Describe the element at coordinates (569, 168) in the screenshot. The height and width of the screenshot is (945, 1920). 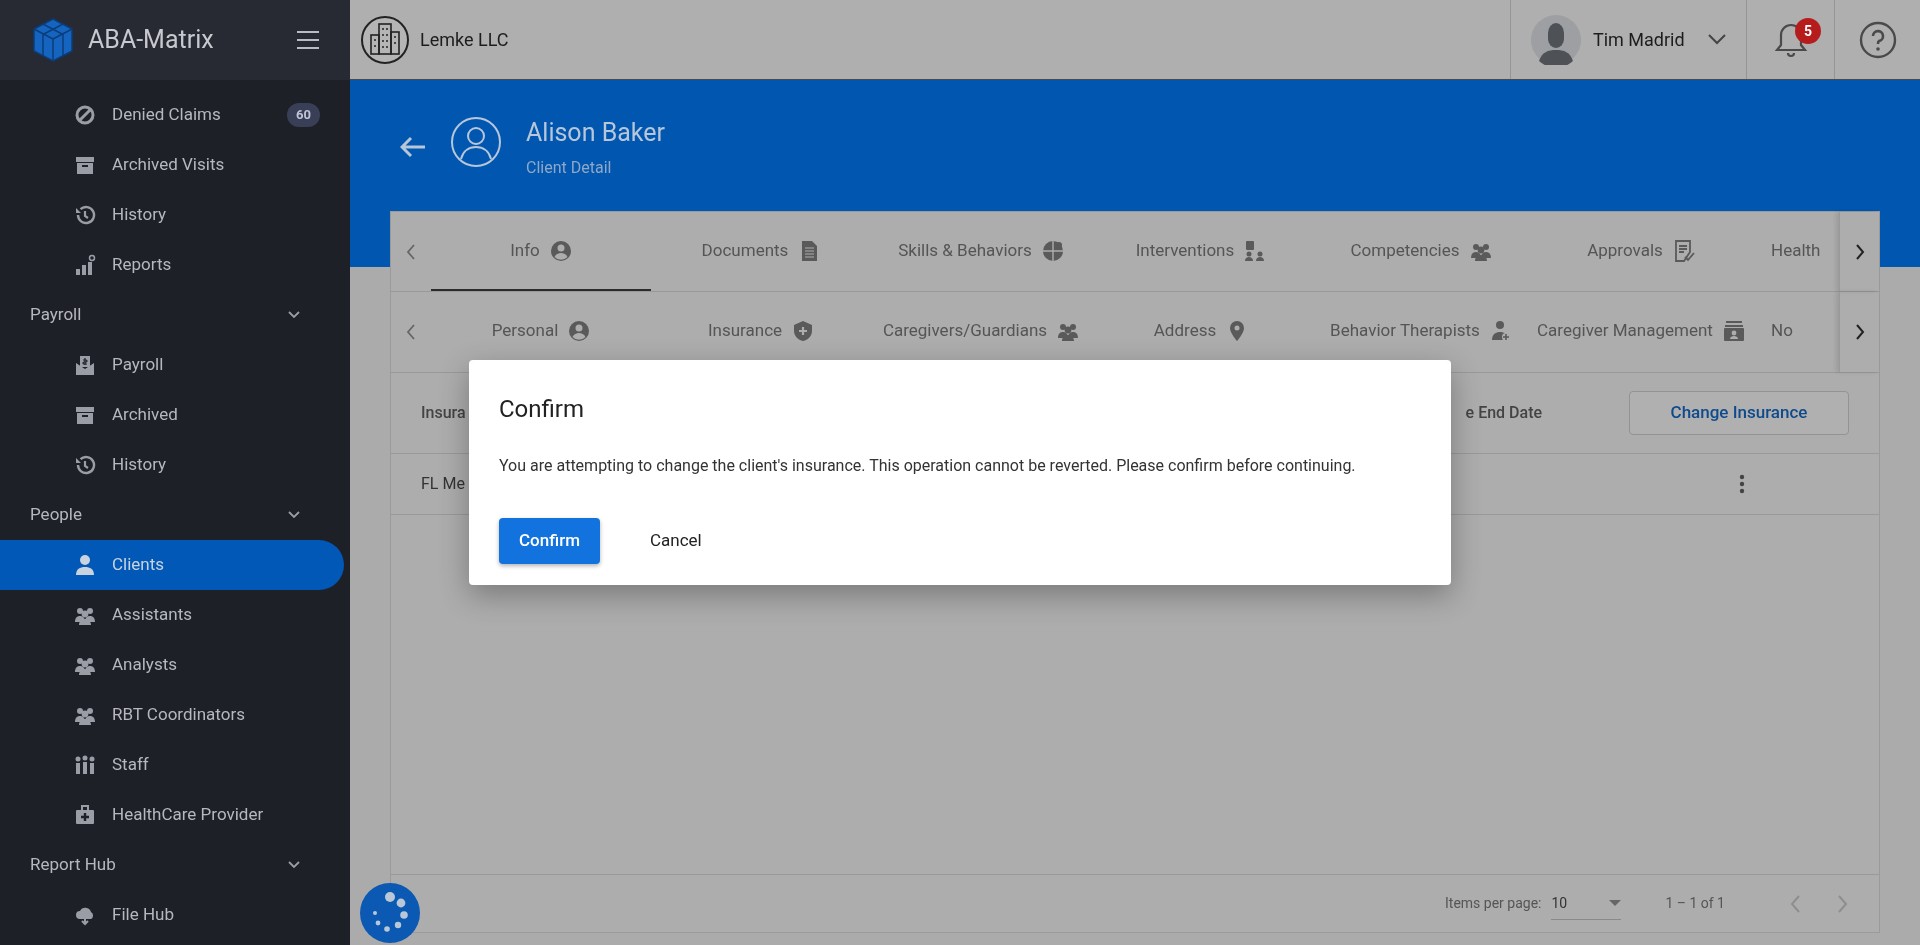
I see `page-subtitle: Client Detail` at that location.